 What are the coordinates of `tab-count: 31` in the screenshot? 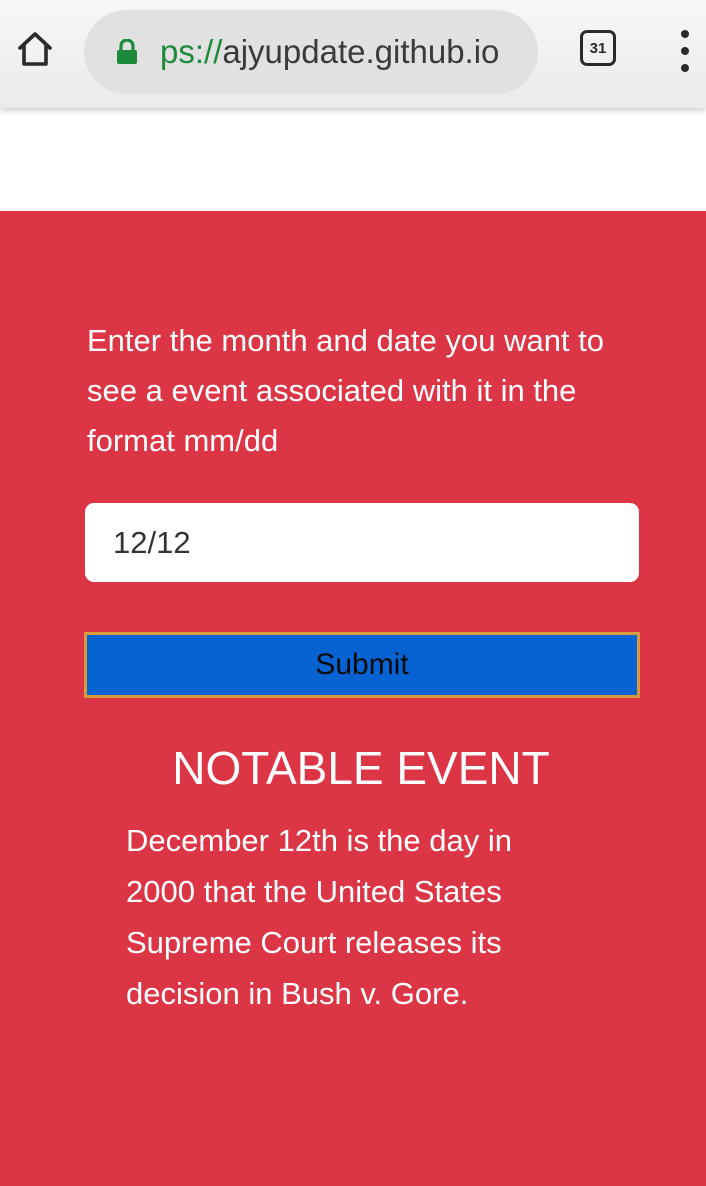 It's located at (598, 48).